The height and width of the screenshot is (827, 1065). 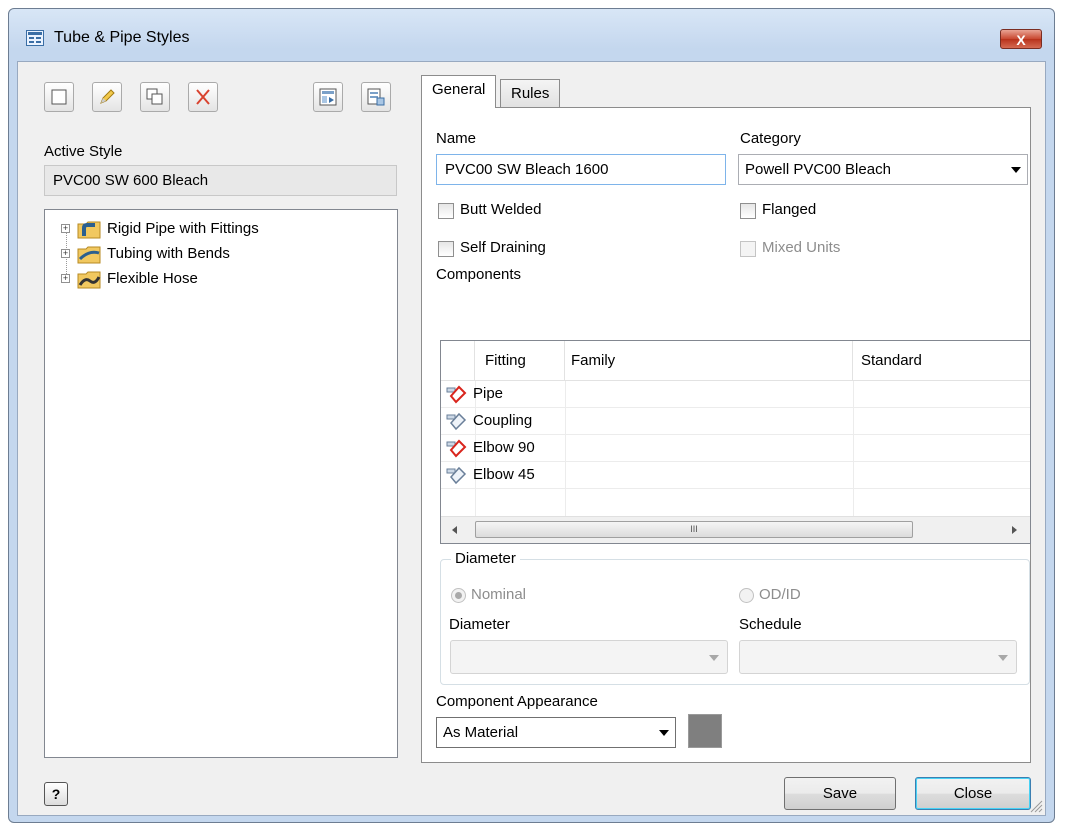 What do you see at coordinates (56, 794) in the screenshot?
I see `help-button: ?` at bounding box center [56, 794].